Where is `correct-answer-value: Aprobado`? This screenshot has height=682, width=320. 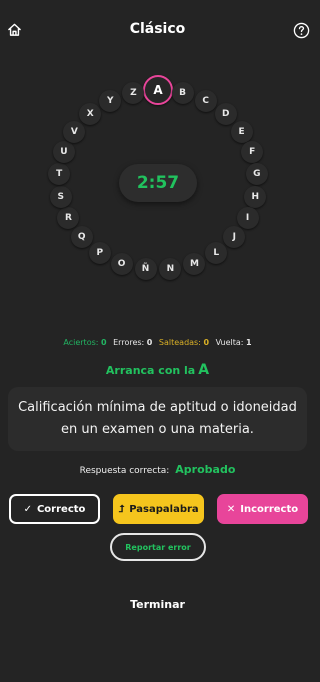
correct-answer-value: Aprobado is located at coordinates (205, 469).